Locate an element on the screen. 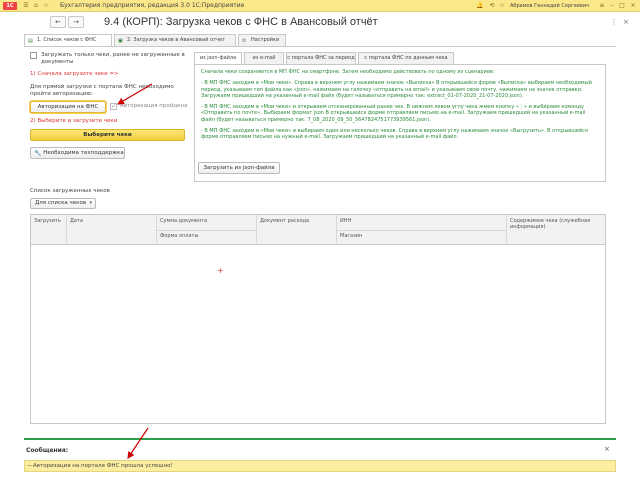 The height and width of the screenshot is (480, 640). column-inn: ИНН Магазин is located at coordinates (422, 230).